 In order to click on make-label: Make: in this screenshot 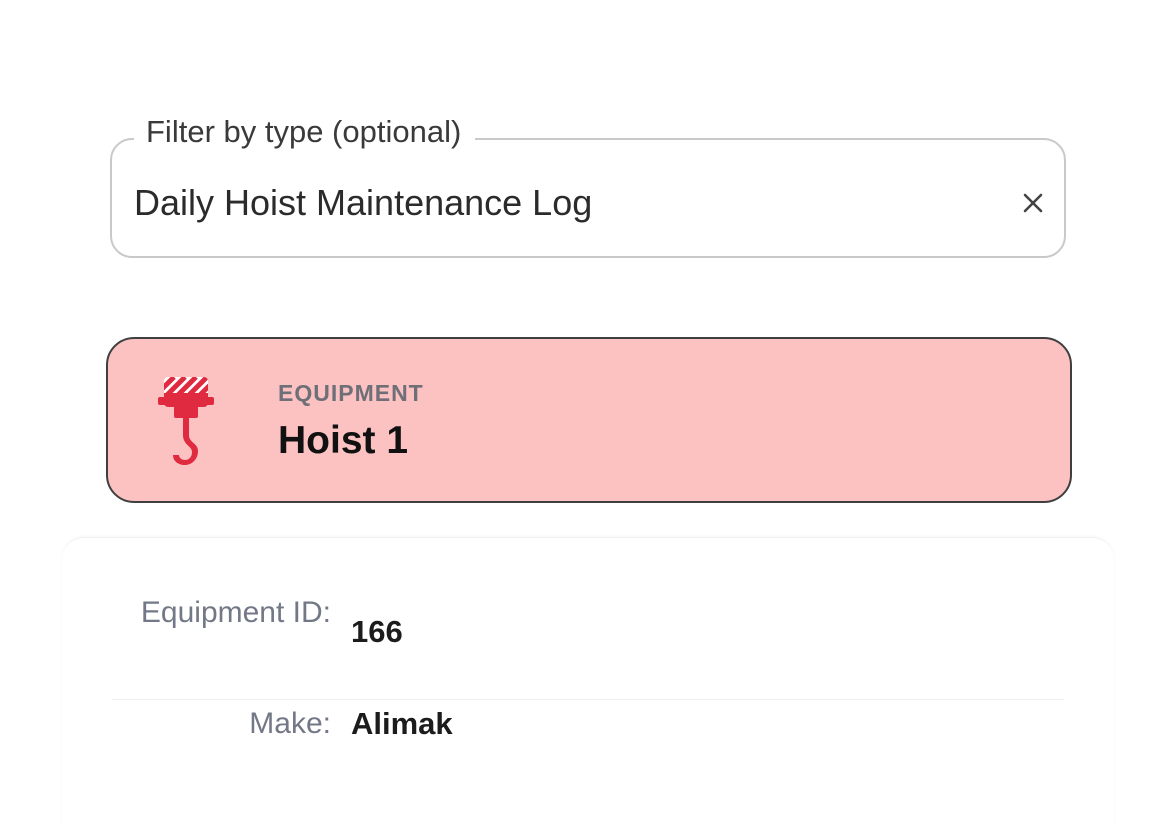, I will do `click(290, 723)`.